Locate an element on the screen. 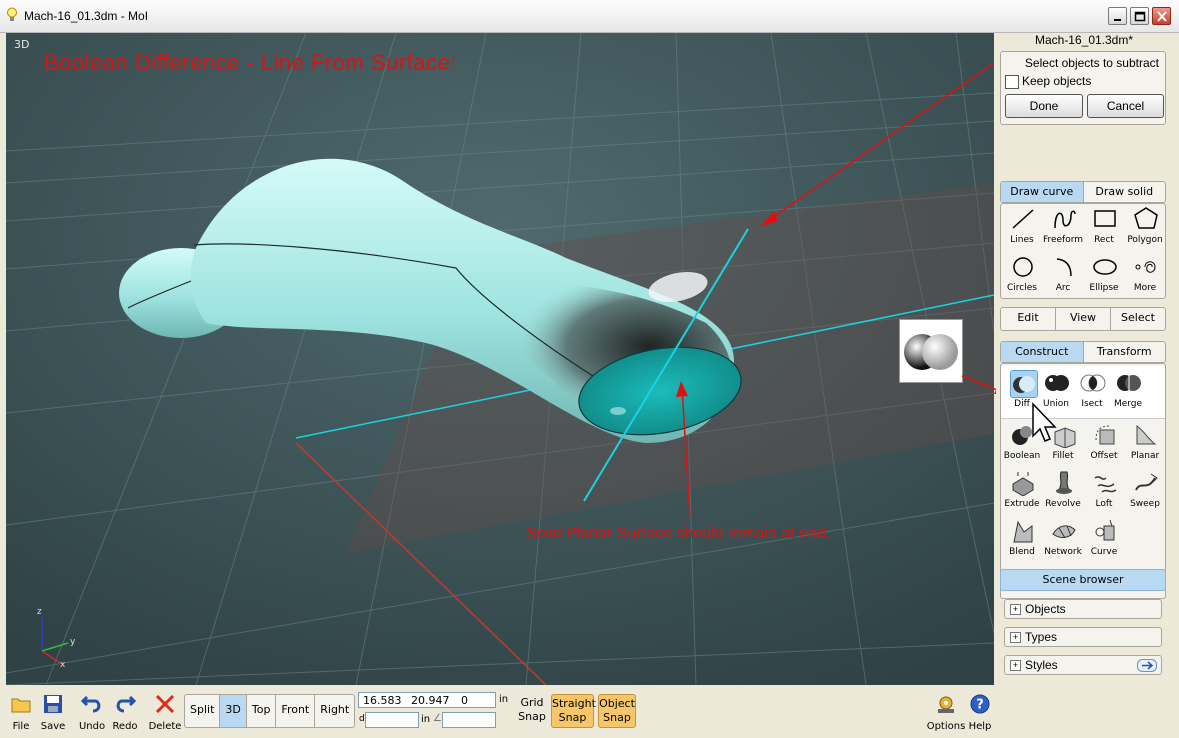  distance-prefix: d is located at coordinates (362, 719).